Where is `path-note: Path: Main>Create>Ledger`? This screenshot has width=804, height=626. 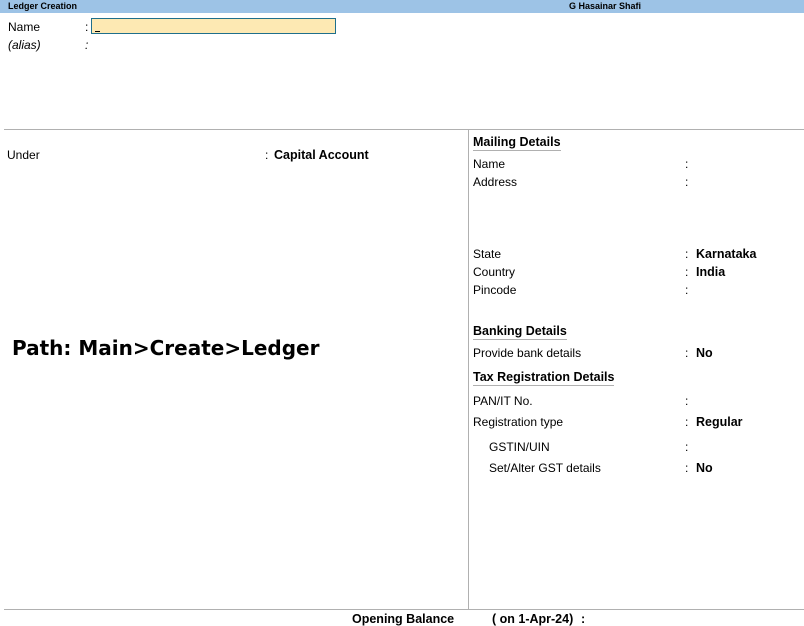 path-note: Path: Main>Create>Ledger is located at coordinates (166, 348).